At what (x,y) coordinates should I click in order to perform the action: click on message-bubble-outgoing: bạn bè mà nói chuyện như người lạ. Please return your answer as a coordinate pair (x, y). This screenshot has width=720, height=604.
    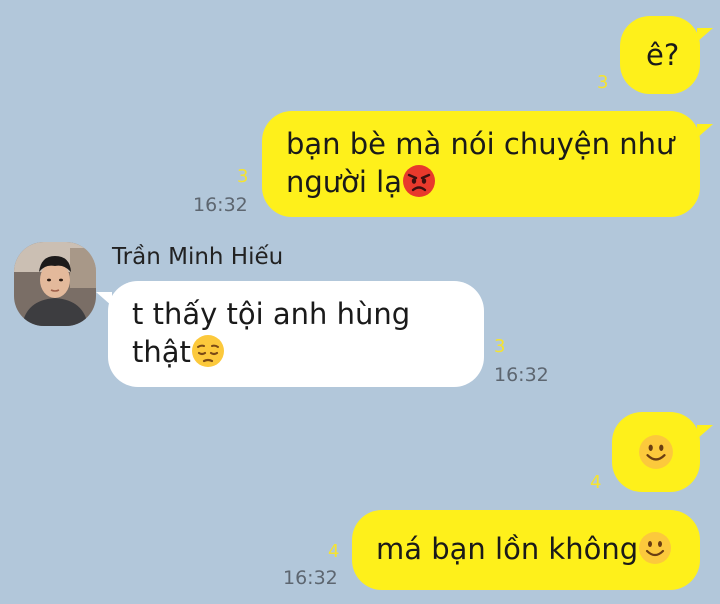
    Looking at the image, I should click on (481, 164).